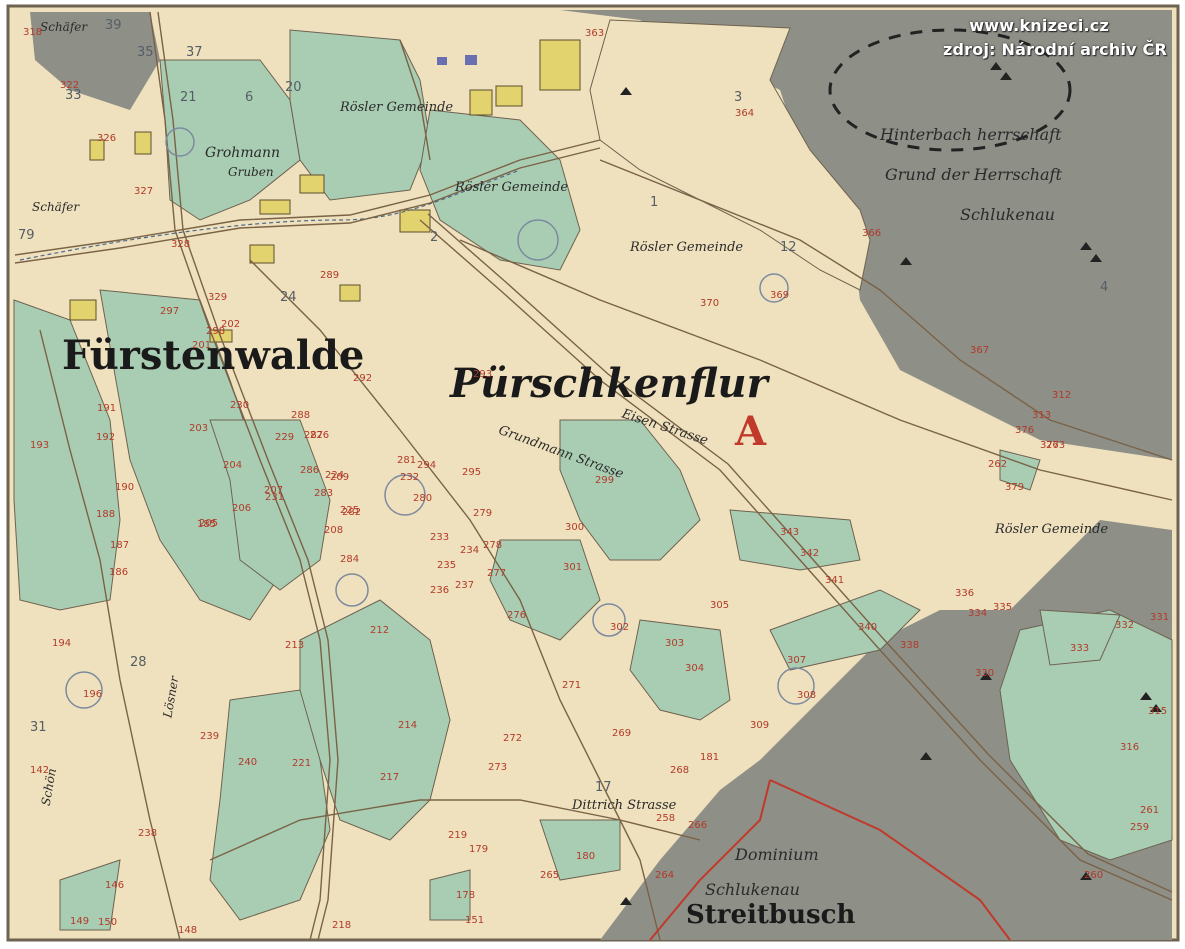 The image size is (1185, 949). What do you see at coordinates (497, 573) in the screenshot?
I see `parcel-number: 277` at bounding box center [497, 573].